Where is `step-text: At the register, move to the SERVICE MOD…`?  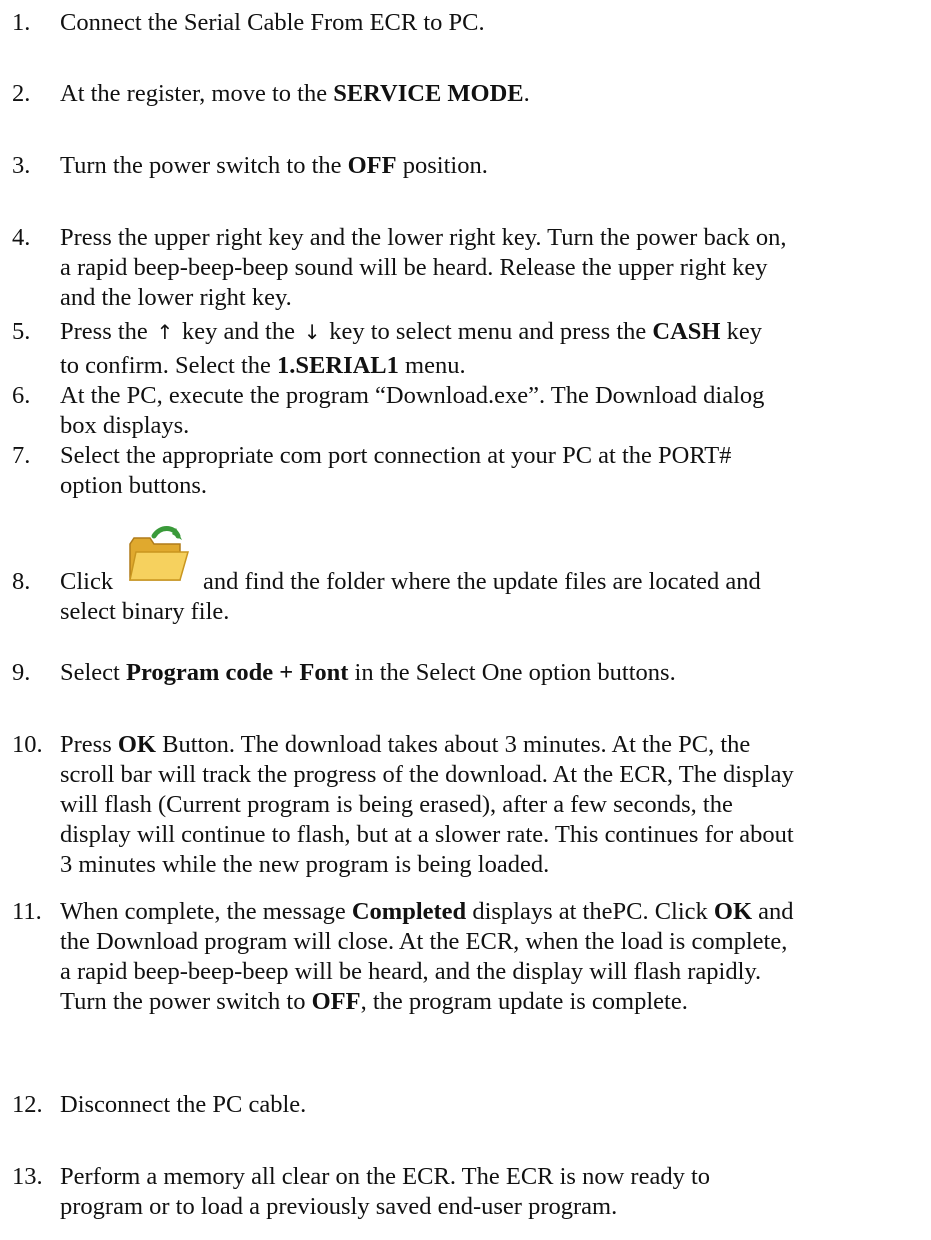
step-text: At the register, move to the SERVICE MOD… is located at coordinates (295, 93).